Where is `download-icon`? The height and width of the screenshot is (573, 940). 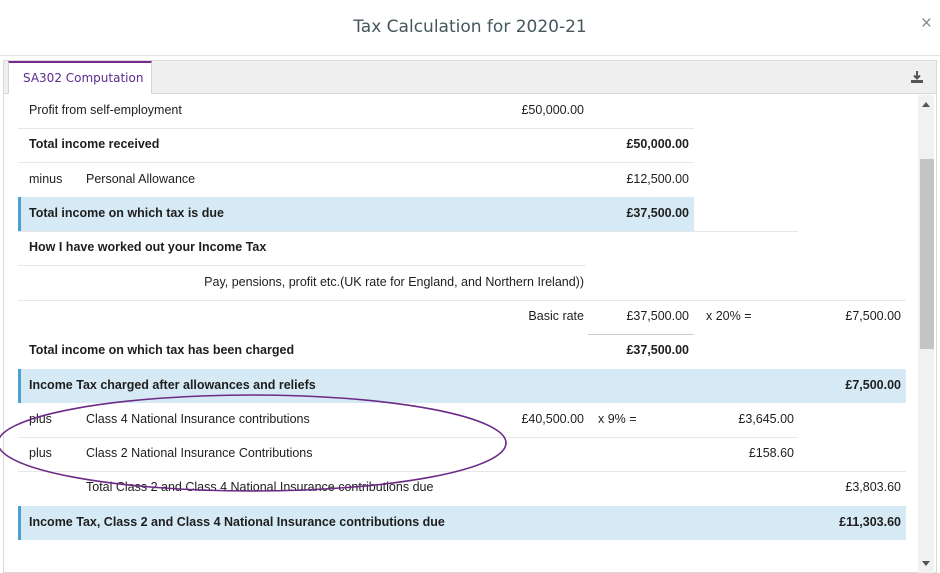
download-icon is located at coordinates (917, 77).